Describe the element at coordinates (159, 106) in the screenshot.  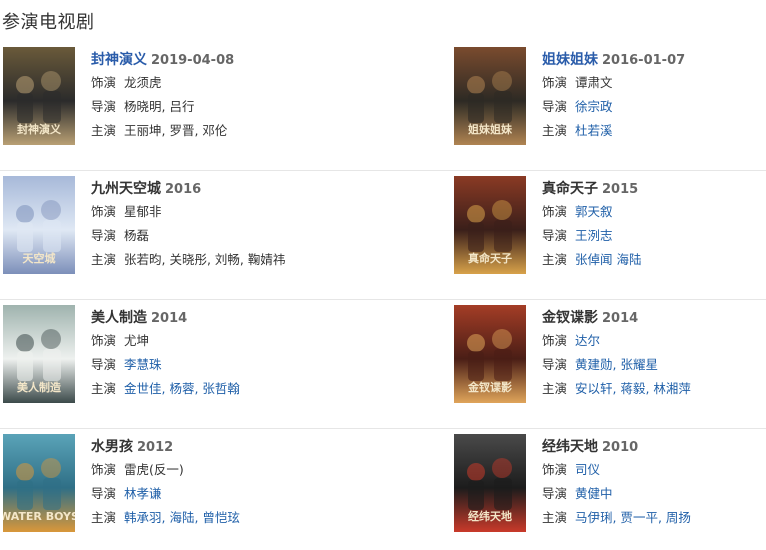
I see `director-value: 杨晓明, 吕行` at that location.